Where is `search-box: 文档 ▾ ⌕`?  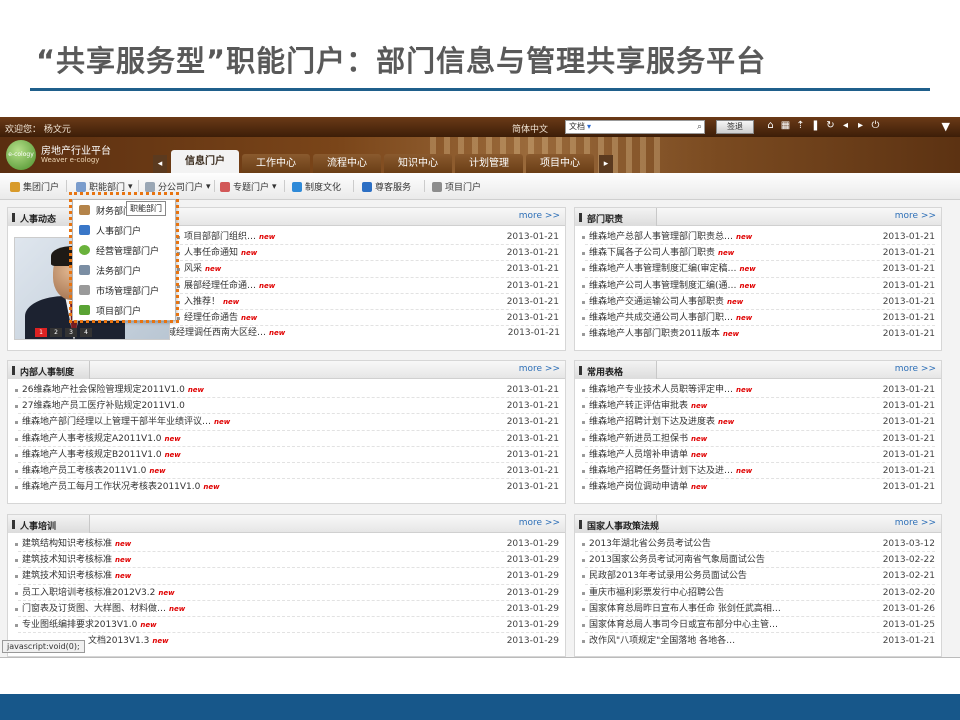
search-box: 文档 ▾ ⌕ is located at coordinates (635, 127).